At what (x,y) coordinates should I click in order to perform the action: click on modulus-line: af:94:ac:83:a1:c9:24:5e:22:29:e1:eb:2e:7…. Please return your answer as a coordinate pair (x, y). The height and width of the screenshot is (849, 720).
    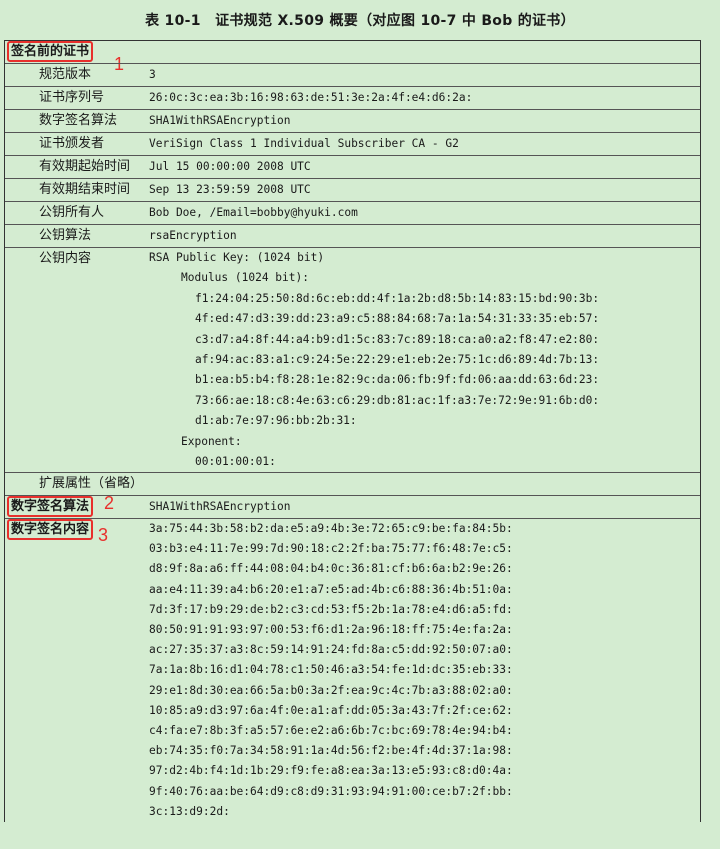
    Looking at the image, I should click on (397, 360).